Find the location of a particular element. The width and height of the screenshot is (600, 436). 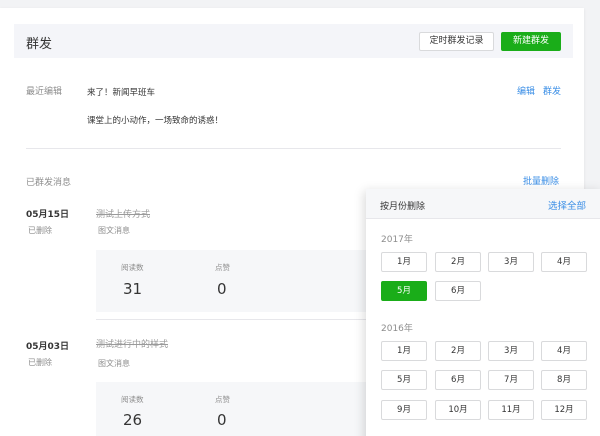

panel-header: 按月份删除 选择全部 is located at coordinates (483, 204).